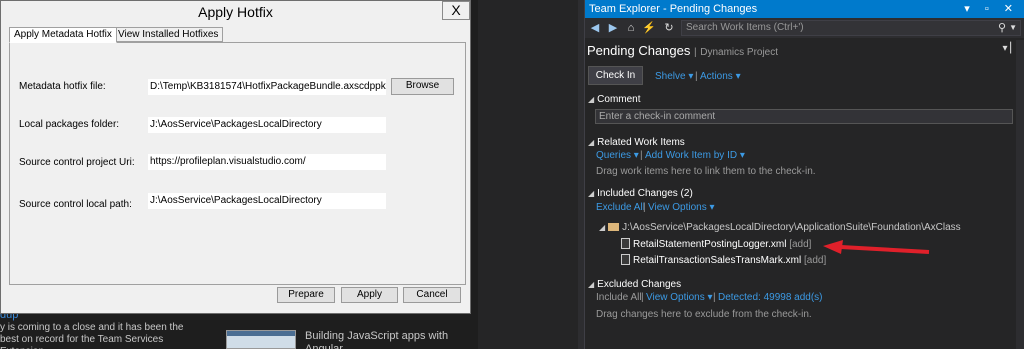 The height and width of the screenshot is (349, 1024). What do you see at coordinates (432, 295) in the screenshot?
I see `cancel-button: Cancel` at bounding box center [432, 295].